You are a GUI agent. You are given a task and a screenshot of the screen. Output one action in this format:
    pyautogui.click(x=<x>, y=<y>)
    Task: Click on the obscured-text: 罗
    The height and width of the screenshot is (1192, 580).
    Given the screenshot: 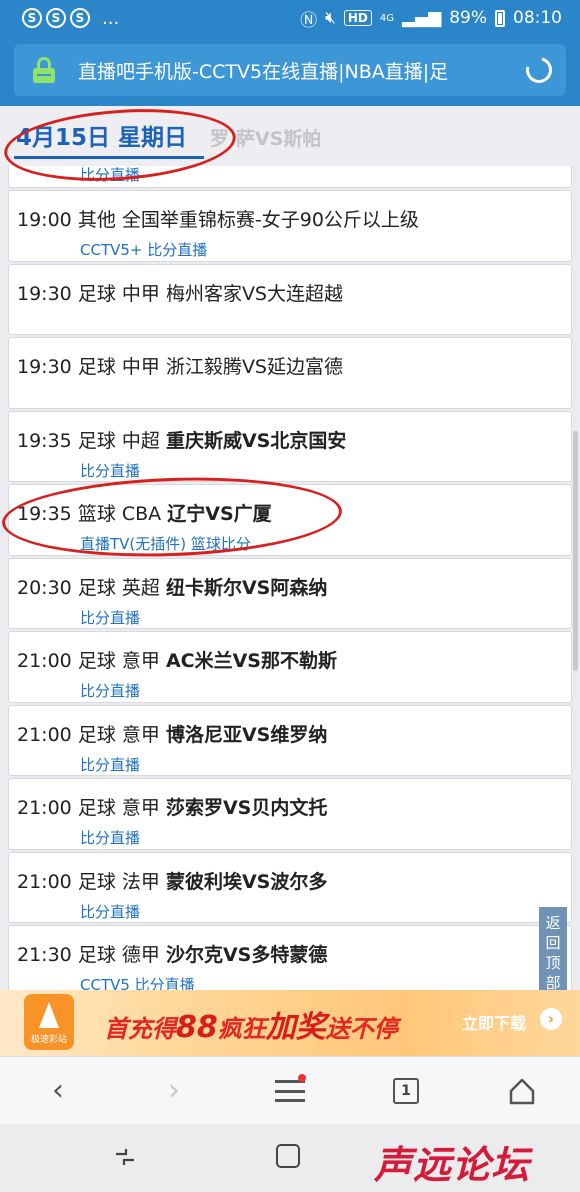 What is the action you would take?
    pyautogui.click(x=220, y=139)
    